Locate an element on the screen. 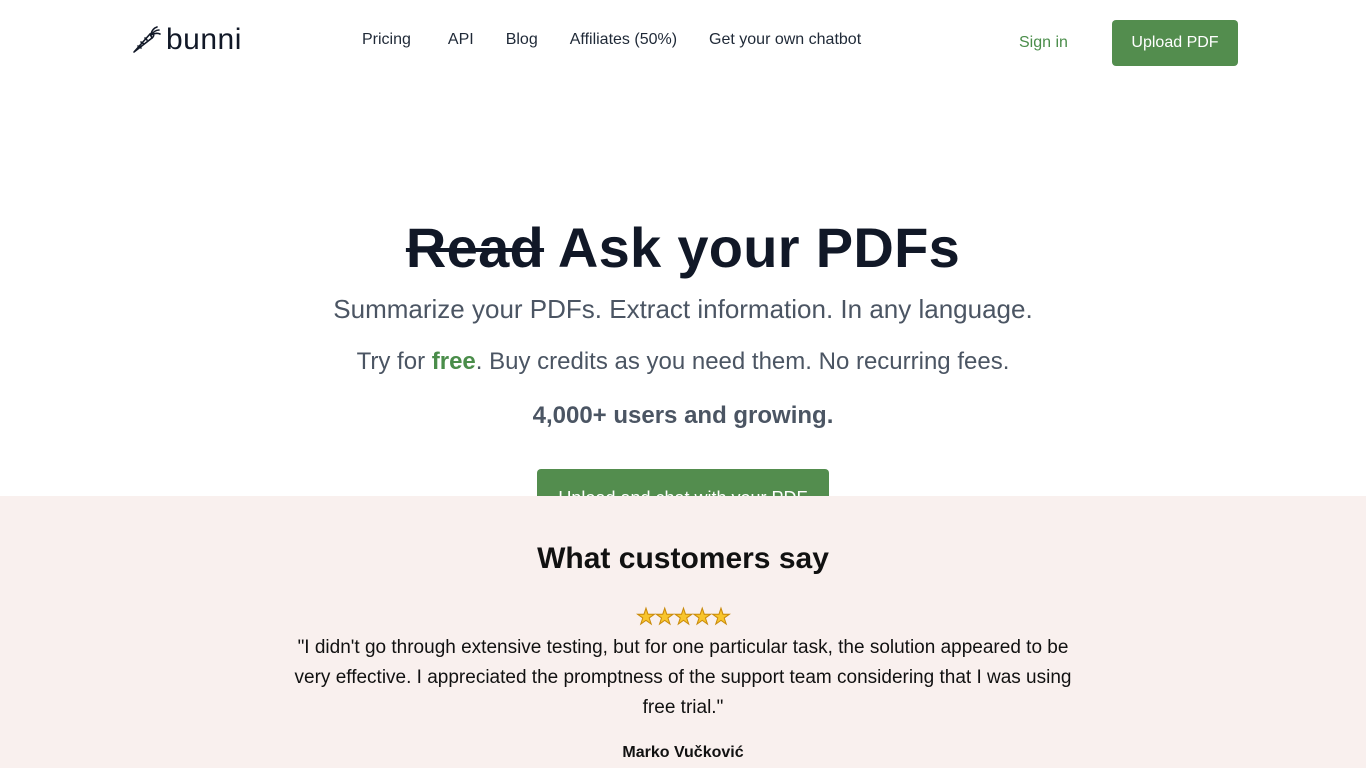 This screenshot has height=768, width=1366. hero-title: Read Ask your PDFs is located at coordinates (683, 248).